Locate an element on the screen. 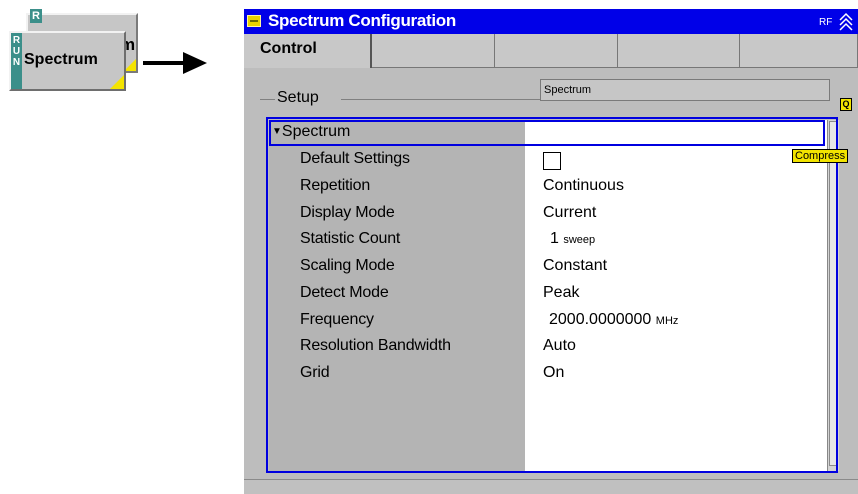 Image resolution: width=858 pixels, height=494 pixels. param-label-repetition: Repetition is located at coordinates (335, 185).